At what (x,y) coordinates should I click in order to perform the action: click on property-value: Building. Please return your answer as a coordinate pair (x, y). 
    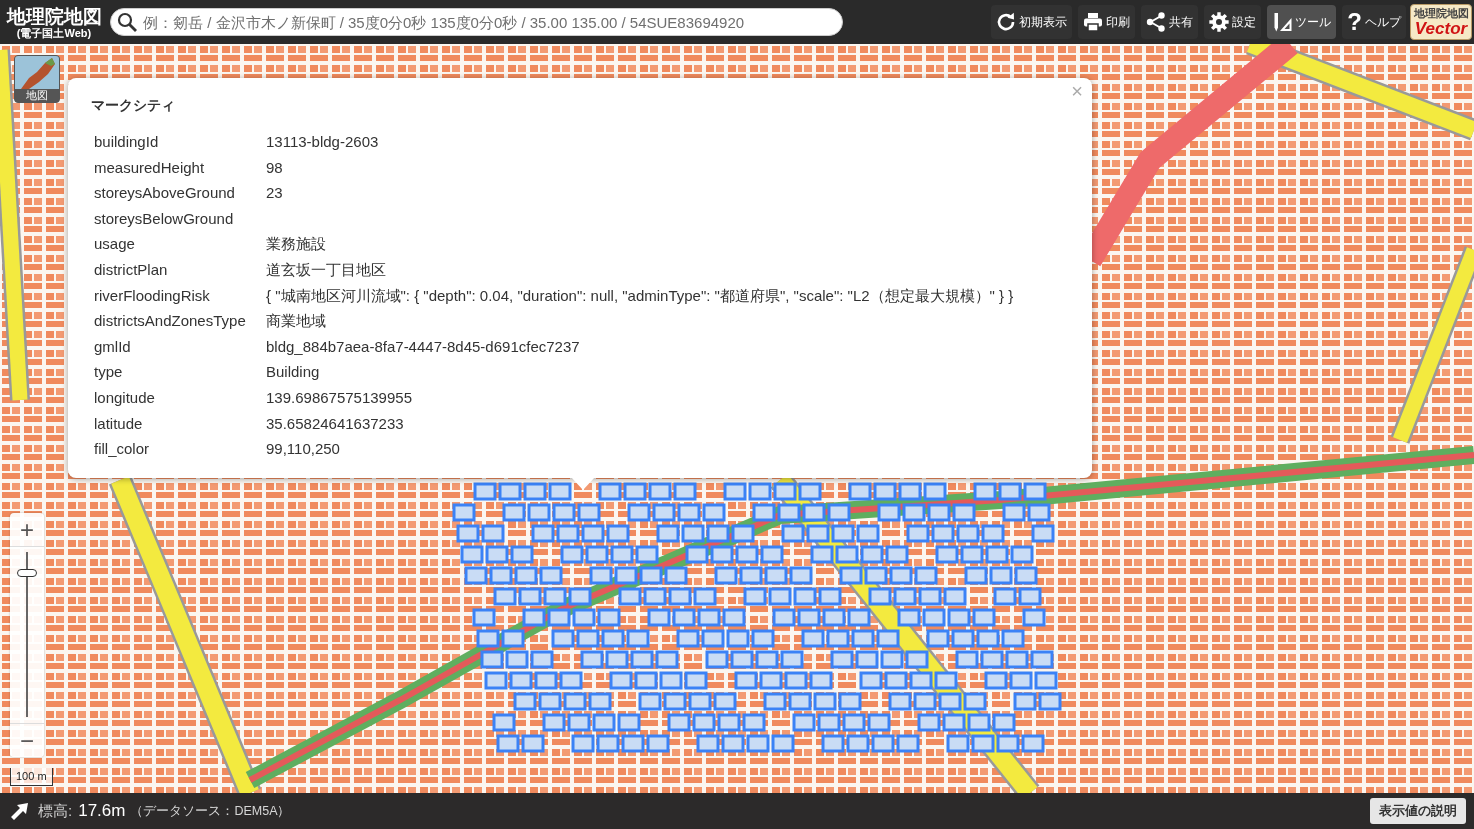
    Looking at the image, I should click on (293, 372).